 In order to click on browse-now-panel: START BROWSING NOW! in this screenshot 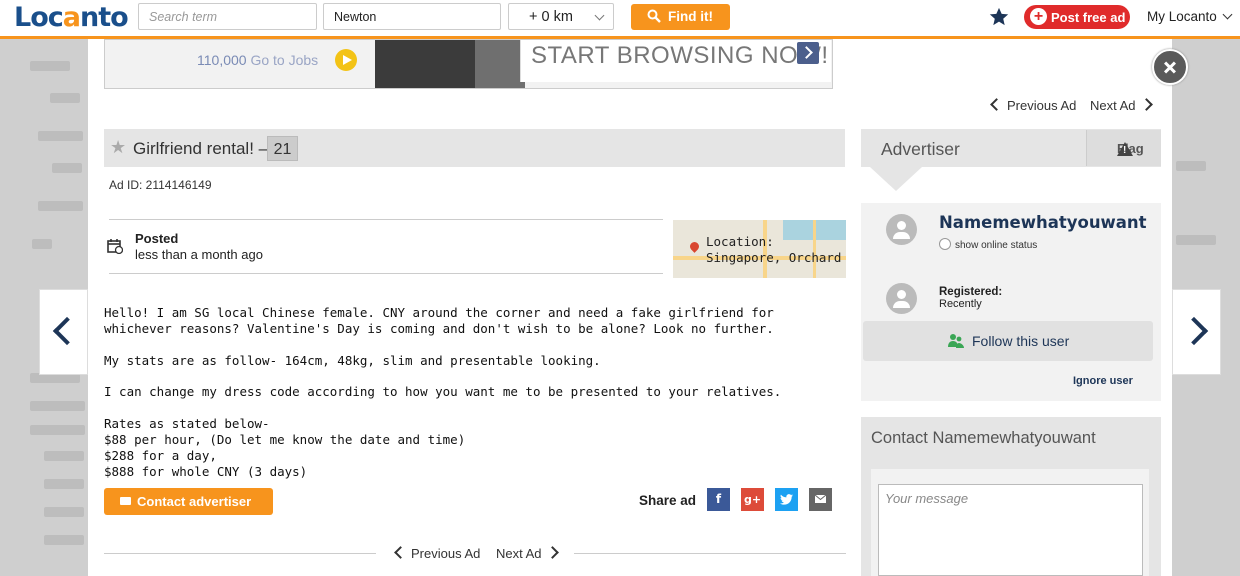, I will do `click(675, 61)`.